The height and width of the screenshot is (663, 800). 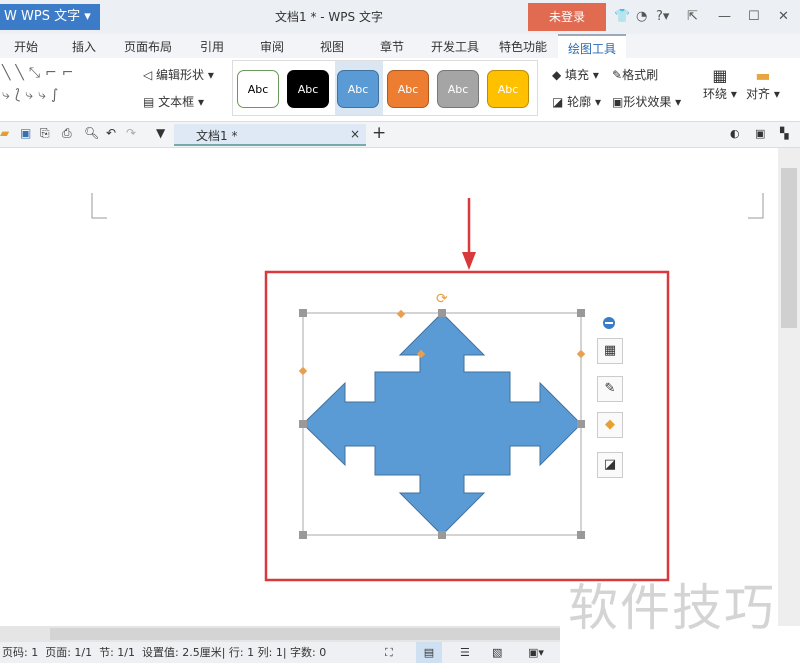 I want to click on skin-icon: 👕, so click(x=622, y=16).